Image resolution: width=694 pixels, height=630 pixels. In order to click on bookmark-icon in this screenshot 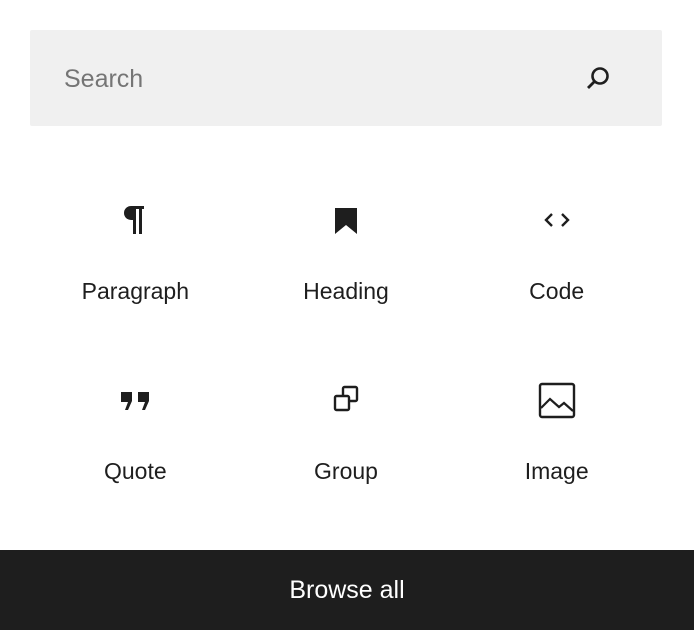, I will do `click(345, 221)`.